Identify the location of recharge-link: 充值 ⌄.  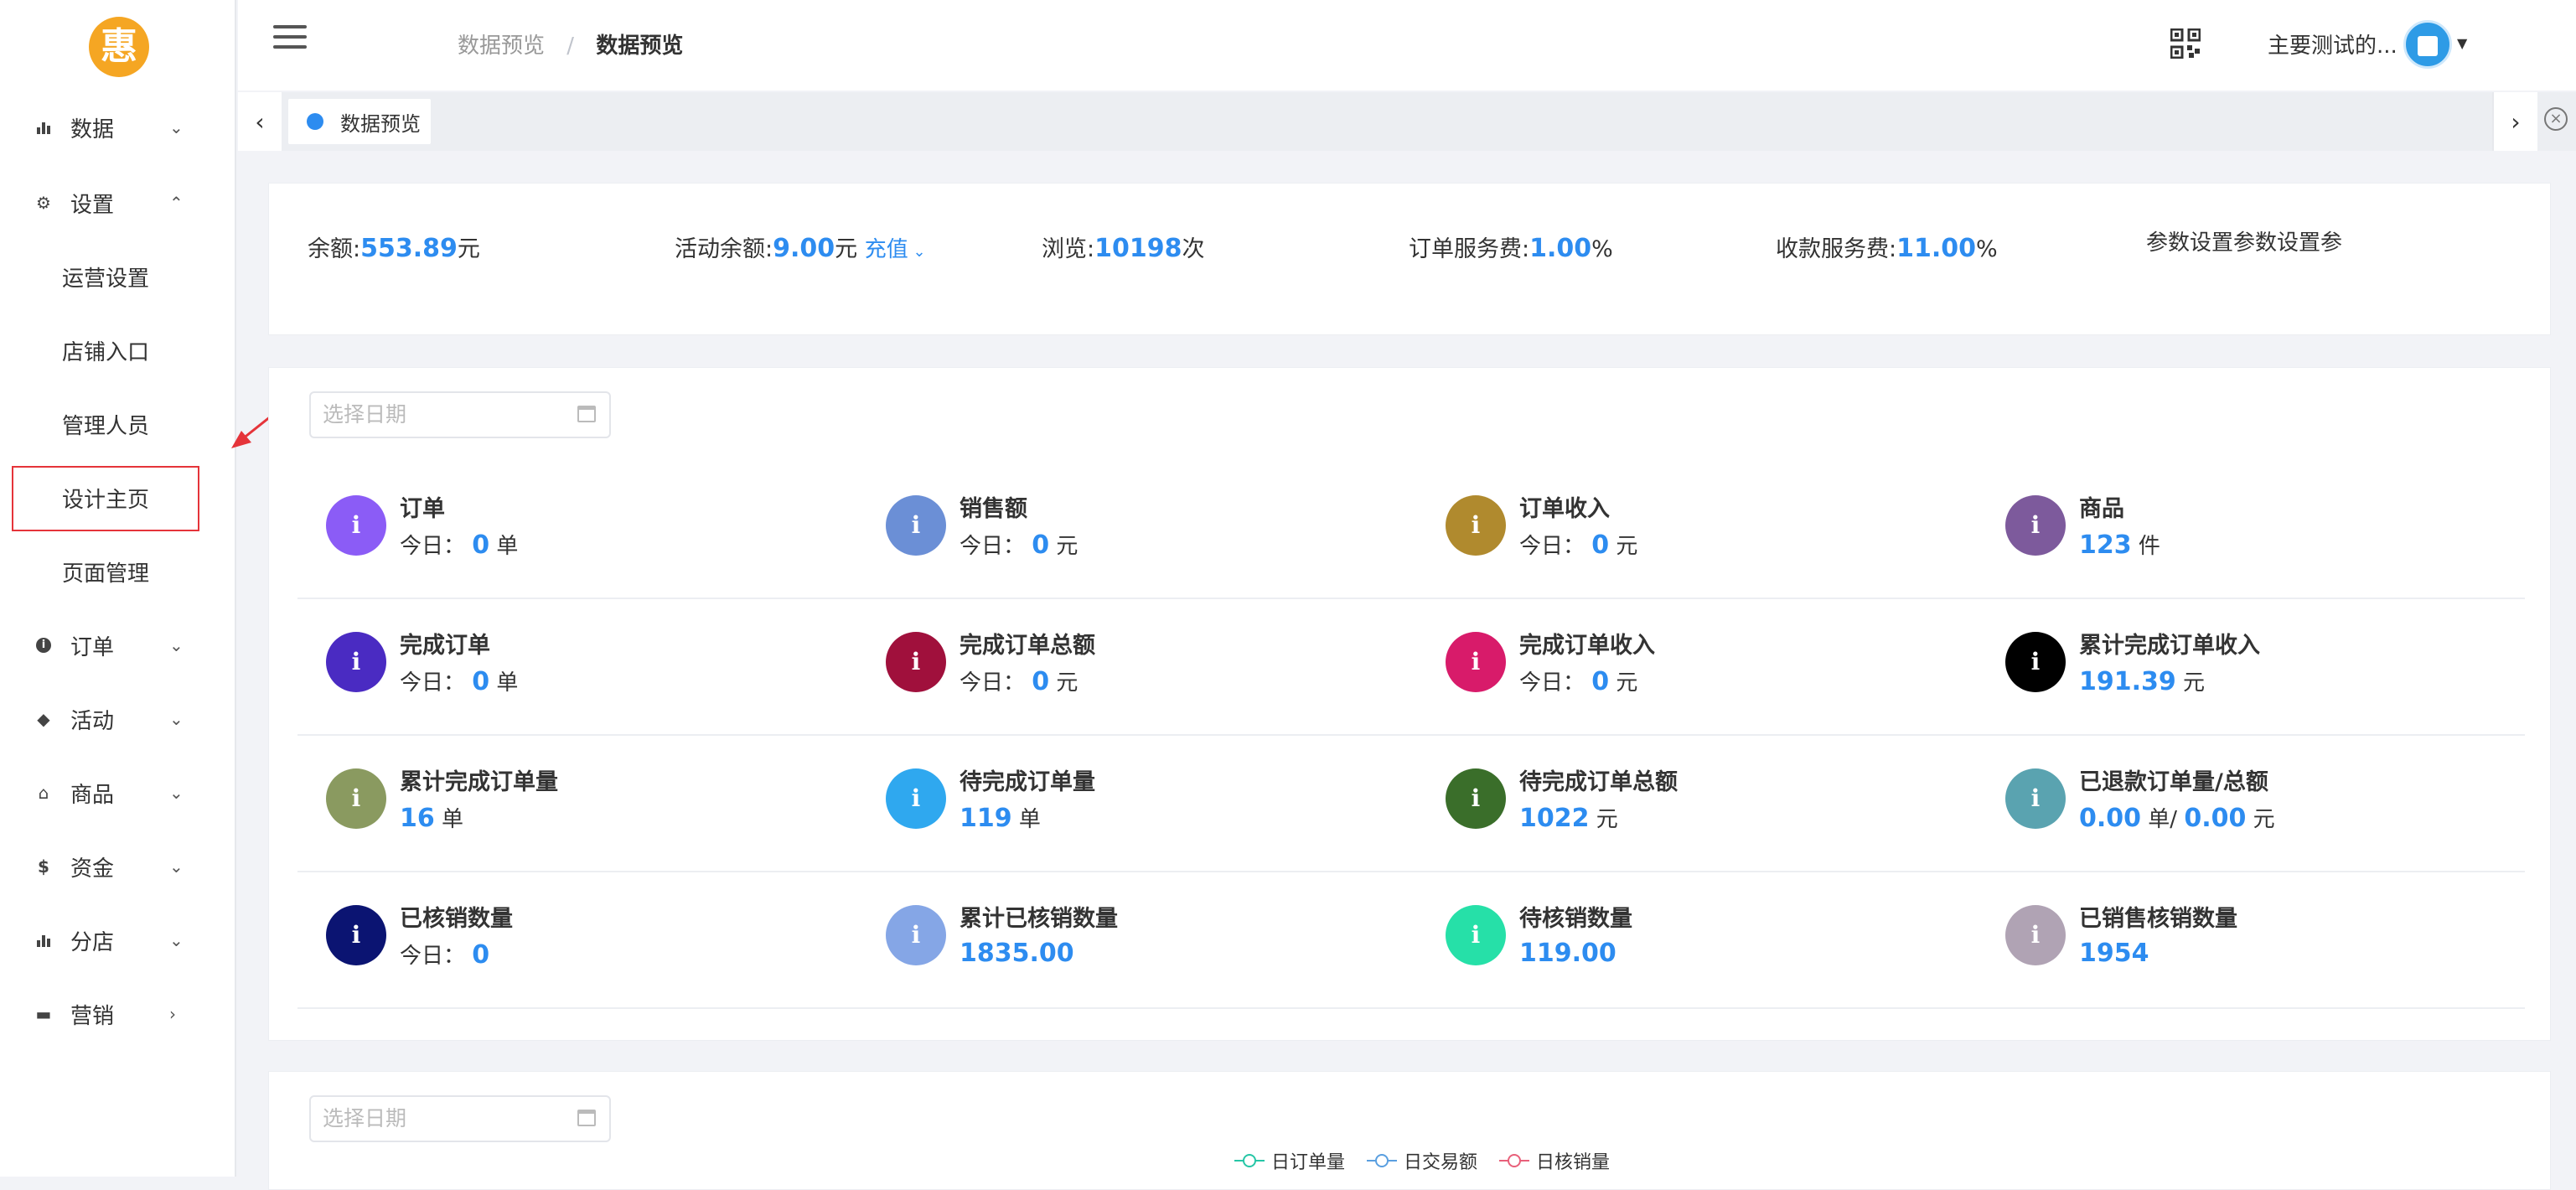
(895, 249).